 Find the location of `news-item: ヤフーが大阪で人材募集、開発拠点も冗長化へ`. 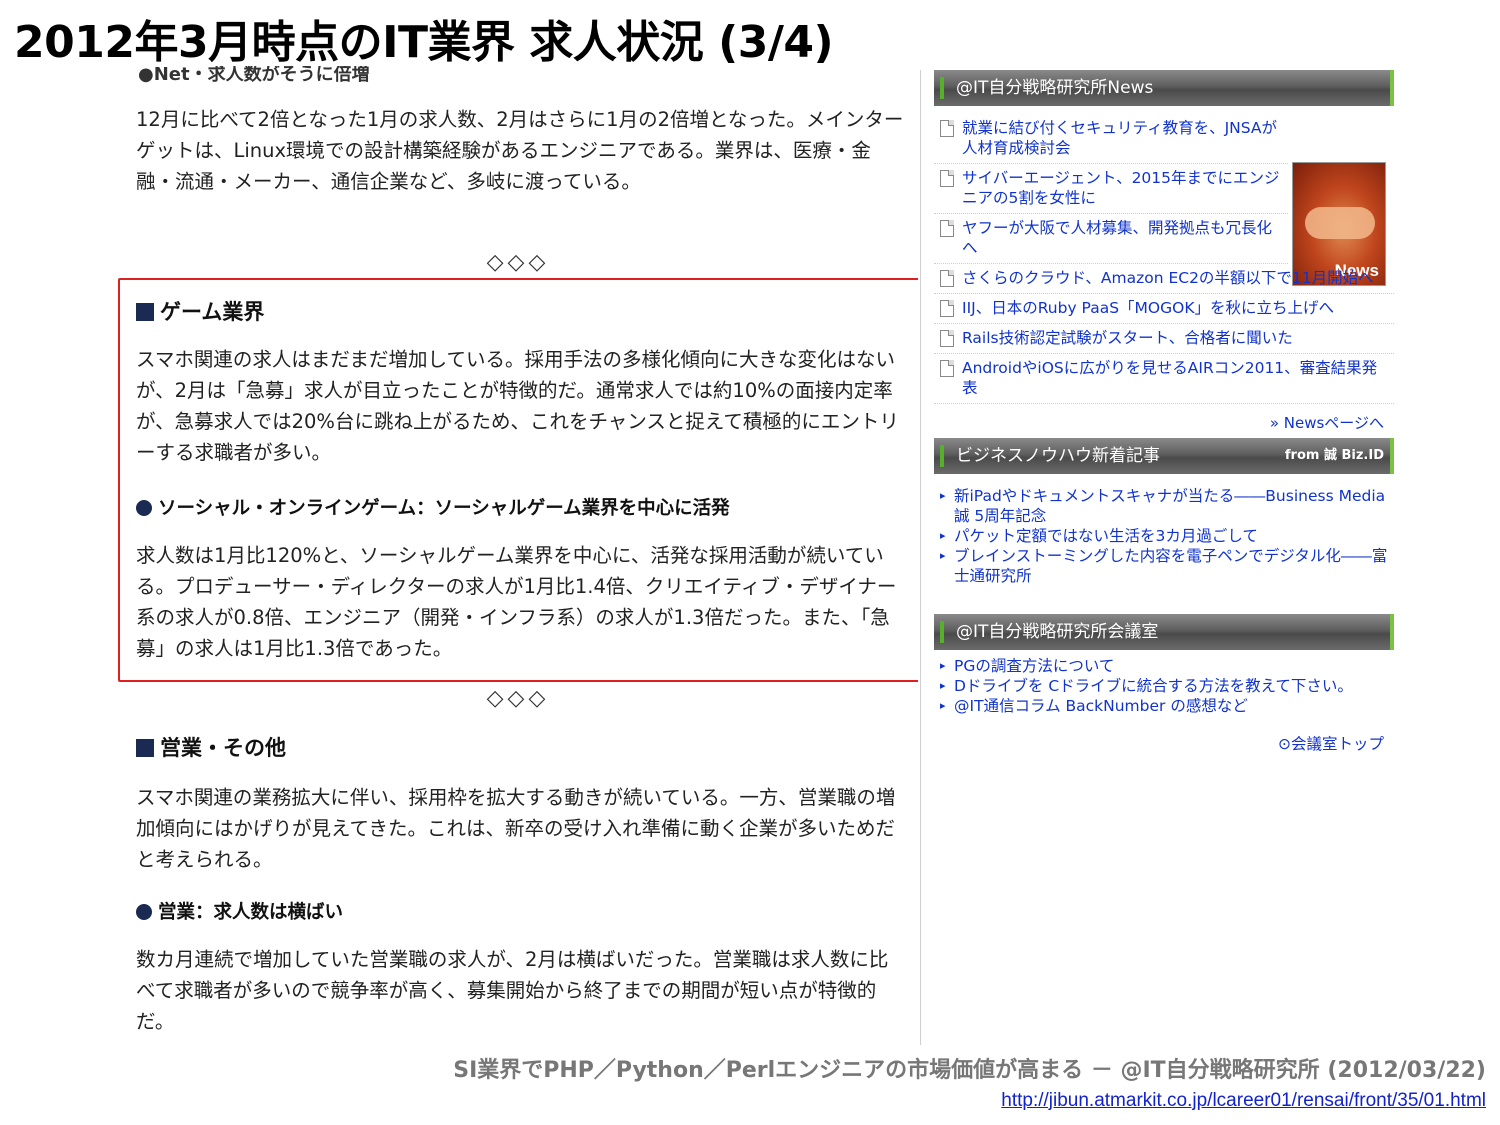

news-item: ヤフーが大阪で人材募集、開発拠点も冗長化へ is located at coordinates (1111, 239).